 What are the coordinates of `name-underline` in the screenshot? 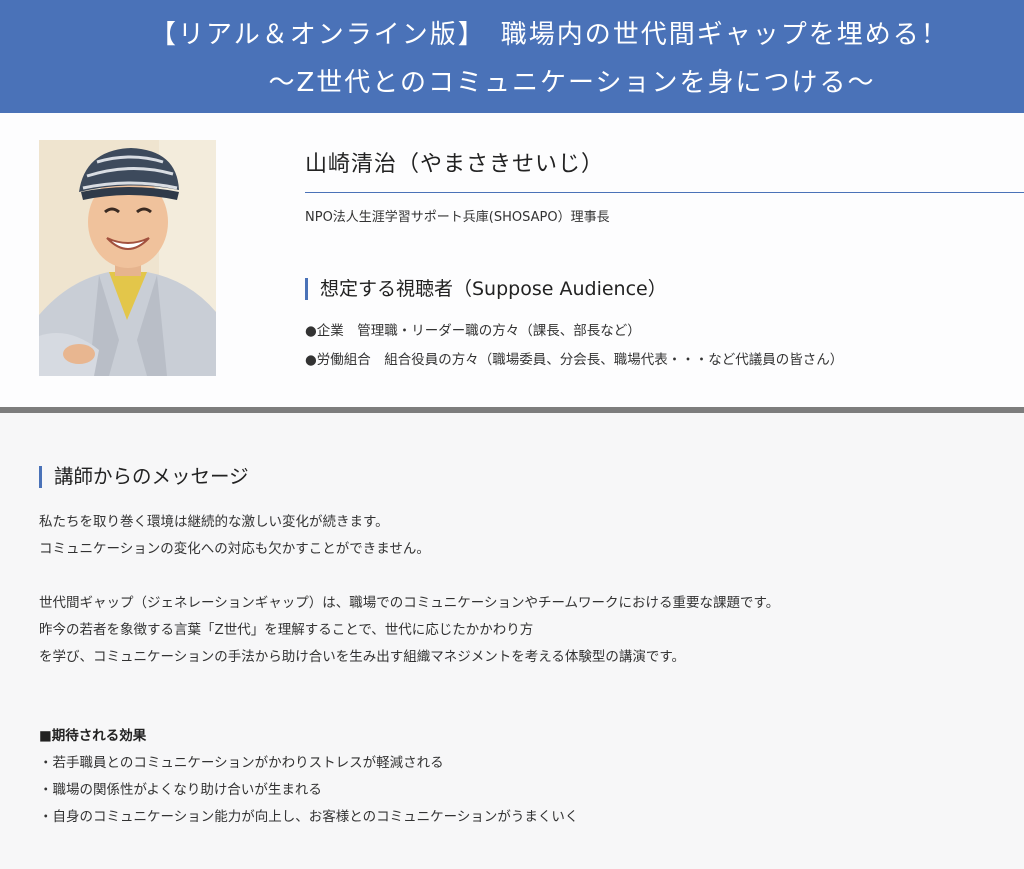 It's located at (664, 192).